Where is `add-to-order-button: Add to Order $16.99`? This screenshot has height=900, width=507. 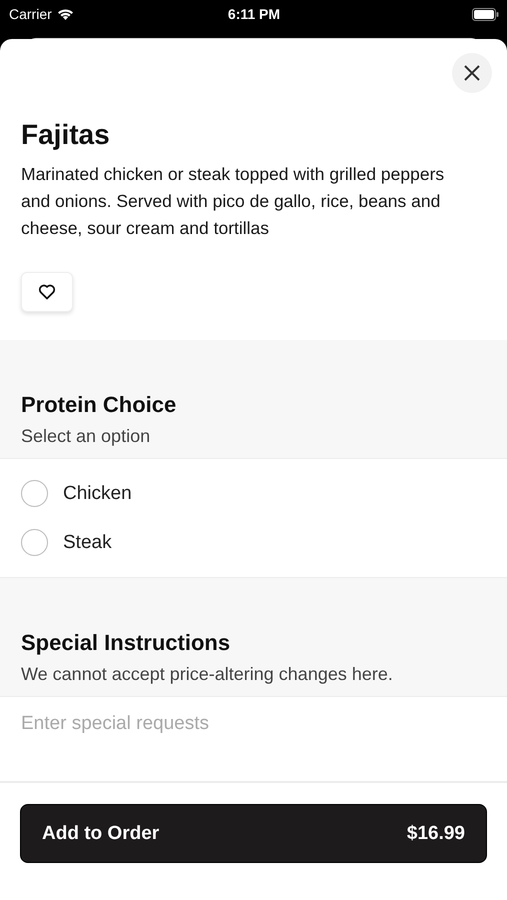
add-to-order-button: Add to Order $16.99 is located at coordinates (253, 833).